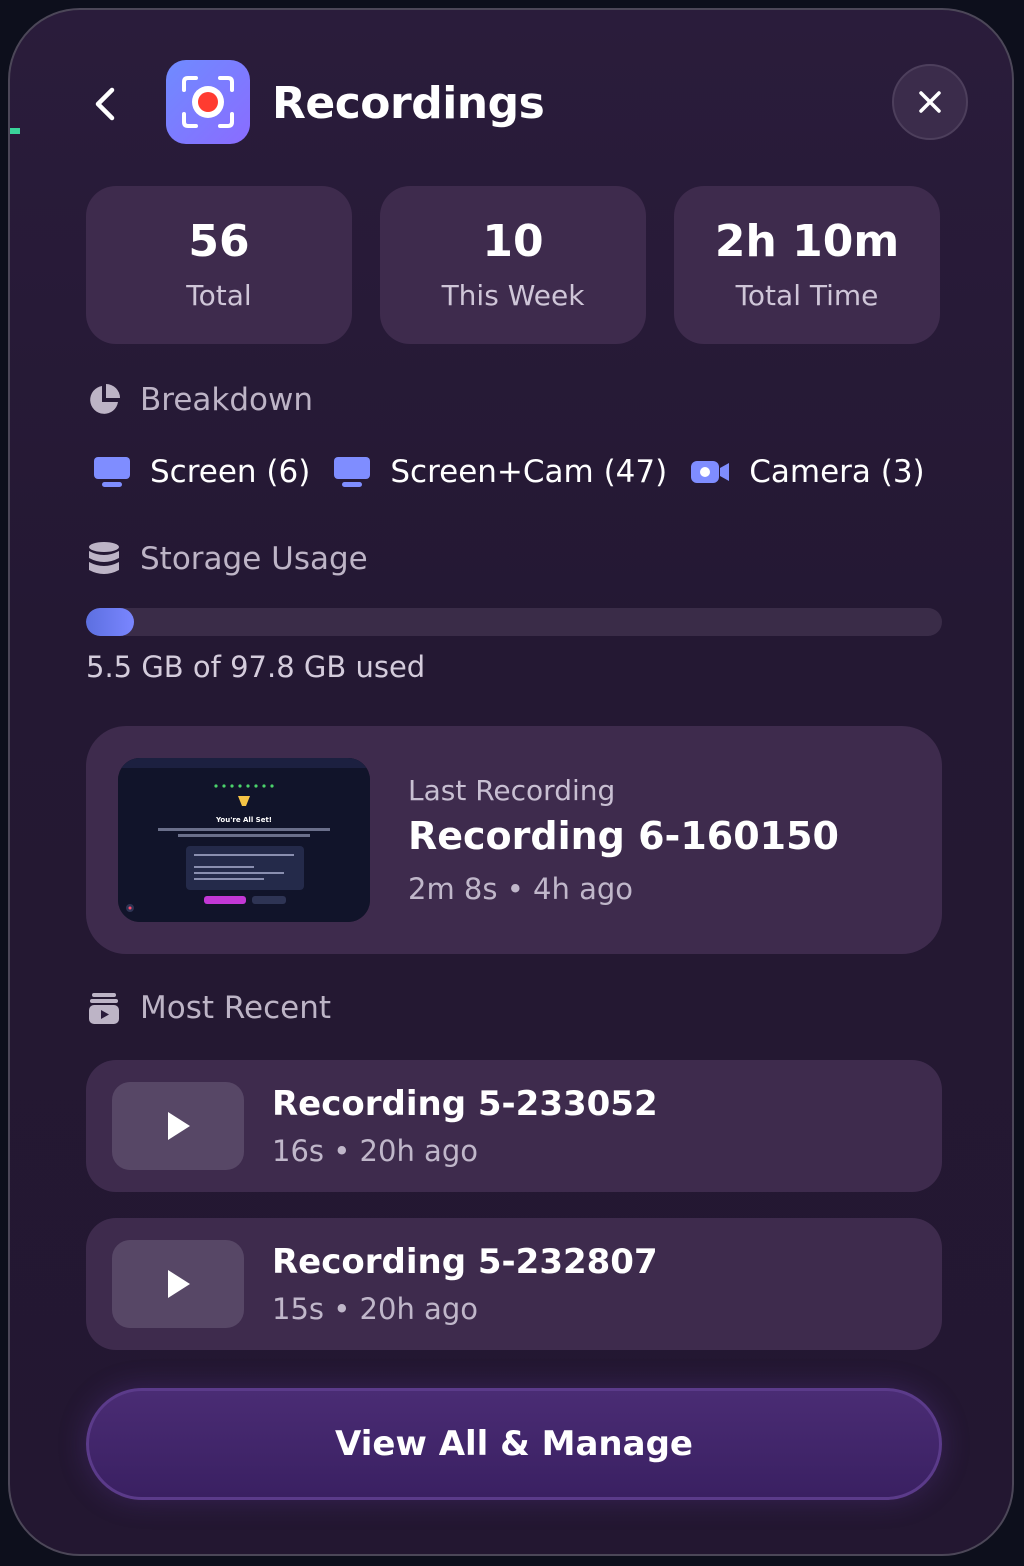 Image resolution: width=1024 pixels, height=1566 pixels. What do you see at coordinates (465, 1262) in the screenshot?
I see `recent-recording-name: Recording 5-232807` at bounding box center [465, 1262].